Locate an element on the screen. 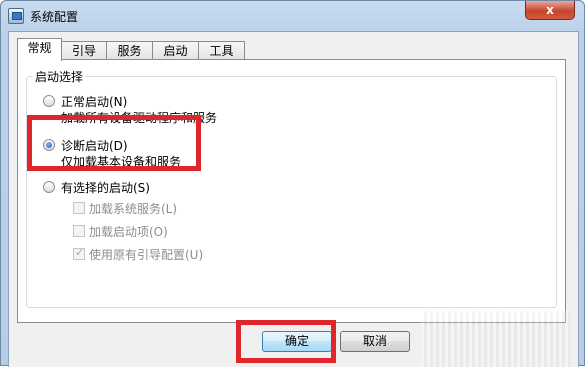 The image size is (585, 367). tab-tools: 工具 is located at coordinates (221, 50).